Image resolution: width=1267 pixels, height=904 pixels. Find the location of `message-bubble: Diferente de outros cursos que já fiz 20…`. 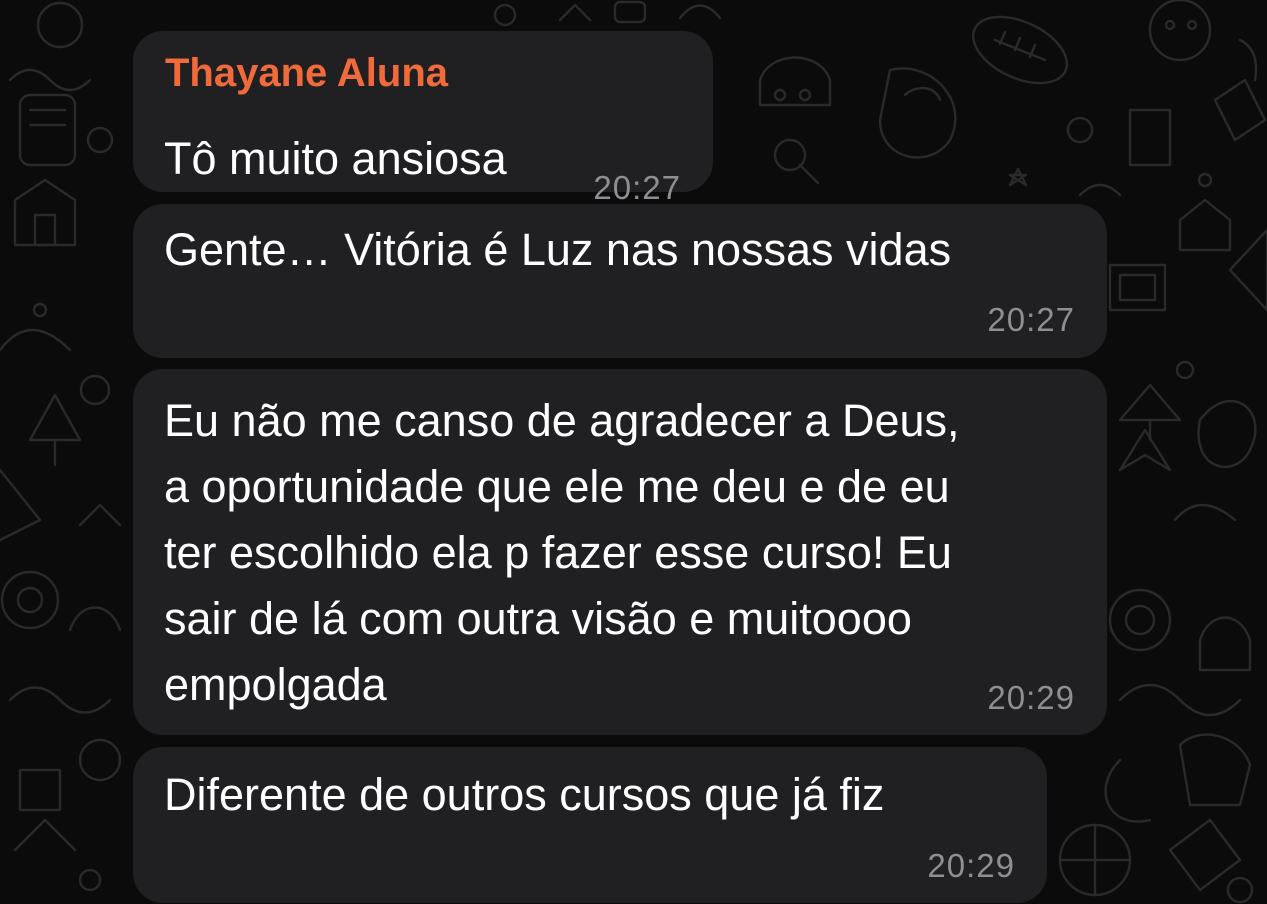

message-bubble: Diferente de outros cursos que já fiz 20… is located at coordinates (590, 825).